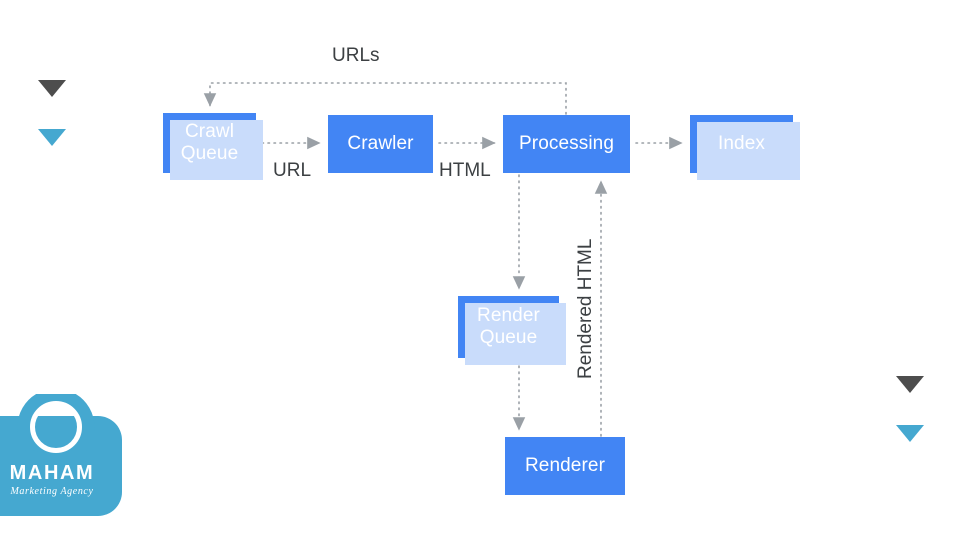 This screenshot has width=967, height=550. What do you see at coordinates (465, 170) in the screenshot?
I see `edge-label-html: HTML` at bounding box center [465, 170].